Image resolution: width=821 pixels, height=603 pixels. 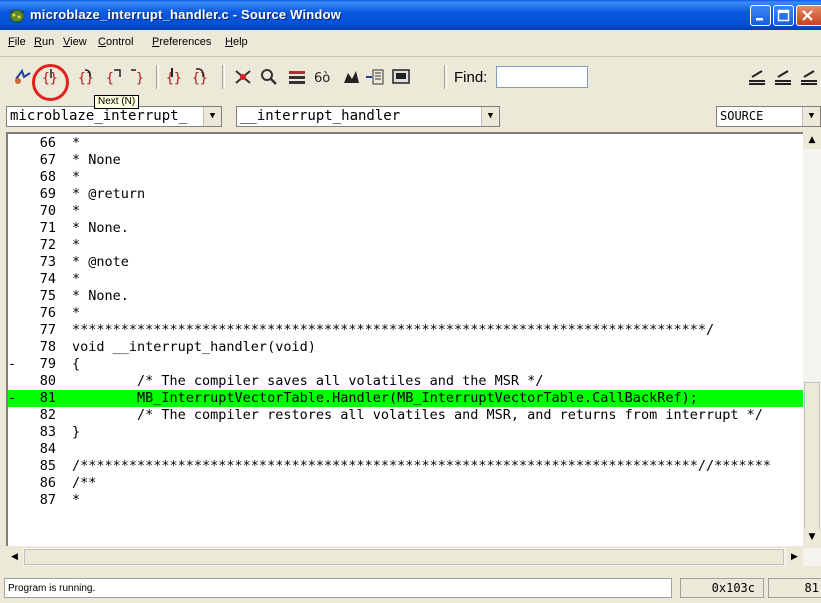 What do you see at coordinates (405, 143) in the screenshot?
I see `code-line: 66 *` at bounding box center [405, 143].